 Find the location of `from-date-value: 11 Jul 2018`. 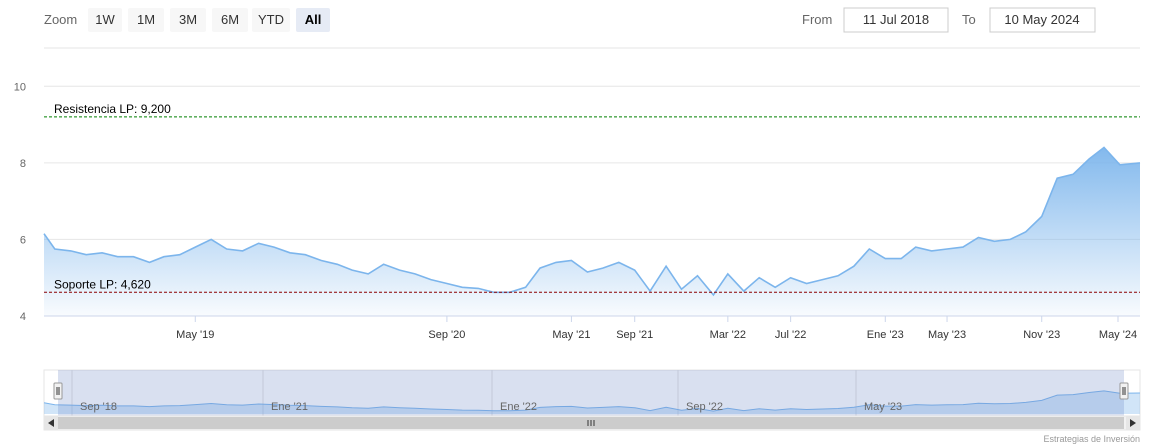

from-date-value: 11 Jul 2018 is located at coordinates (896, 19).